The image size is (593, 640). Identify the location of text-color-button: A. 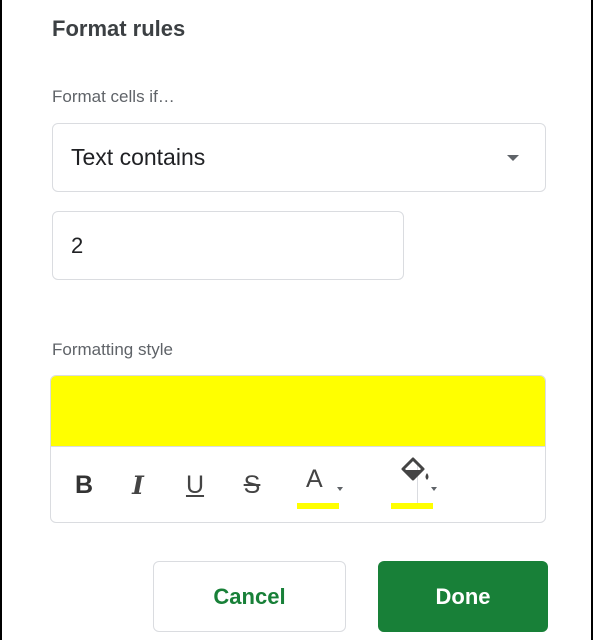
(318, 484).